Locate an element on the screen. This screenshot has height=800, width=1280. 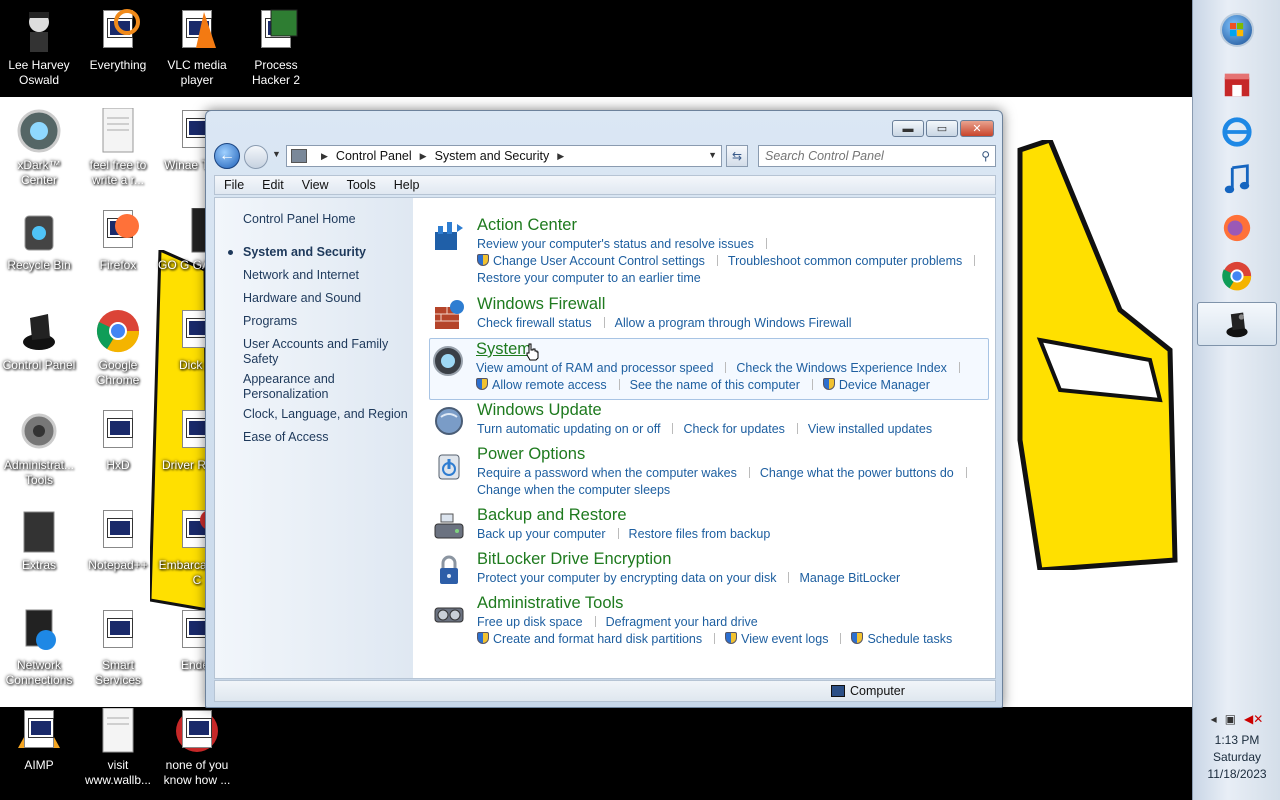
link-check-firewall: Check firewall status is located at coordinates (546, 323).